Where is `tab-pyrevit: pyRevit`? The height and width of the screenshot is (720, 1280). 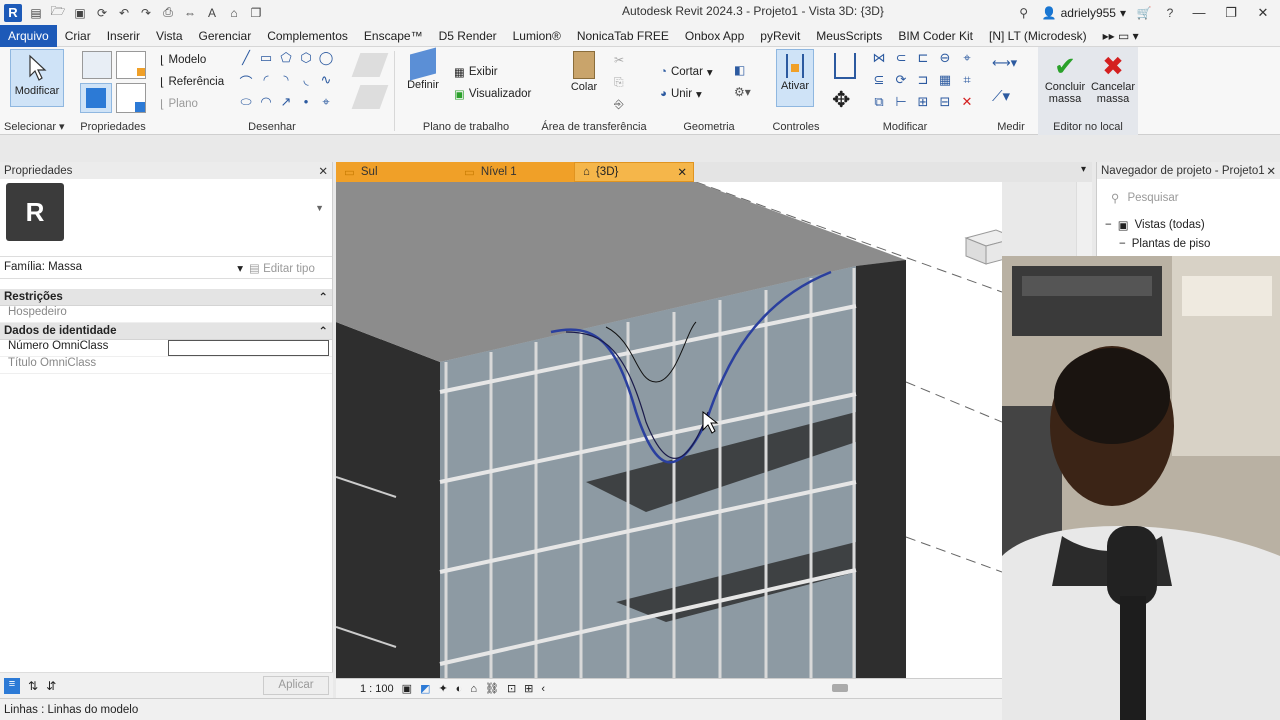 tab-pyrevit: pyRevit is located at coordinates (780, 36).